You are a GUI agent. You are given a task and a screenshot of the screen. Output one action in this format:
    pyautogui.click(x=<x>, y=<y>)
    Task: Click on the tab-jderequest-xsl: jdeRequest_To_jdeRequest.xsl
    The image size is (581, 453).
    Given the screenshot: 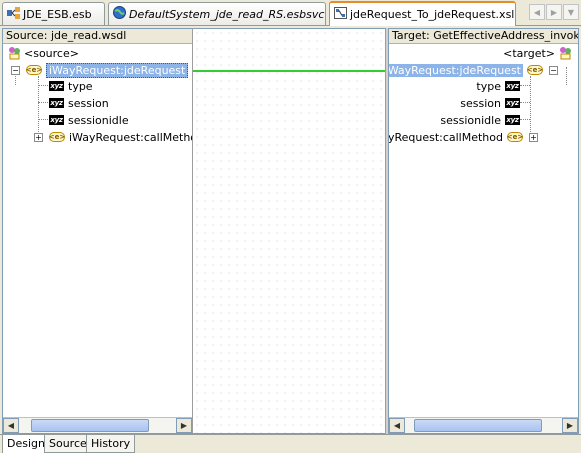 What is the action you would take?
    pyautogui.click(x=422, y=13)
    